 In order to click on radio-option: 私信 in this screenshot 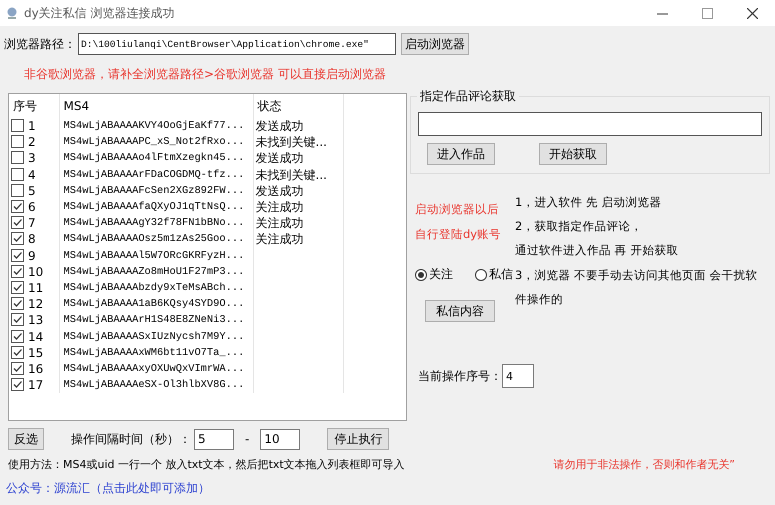, I will do `click(494, 274)`.